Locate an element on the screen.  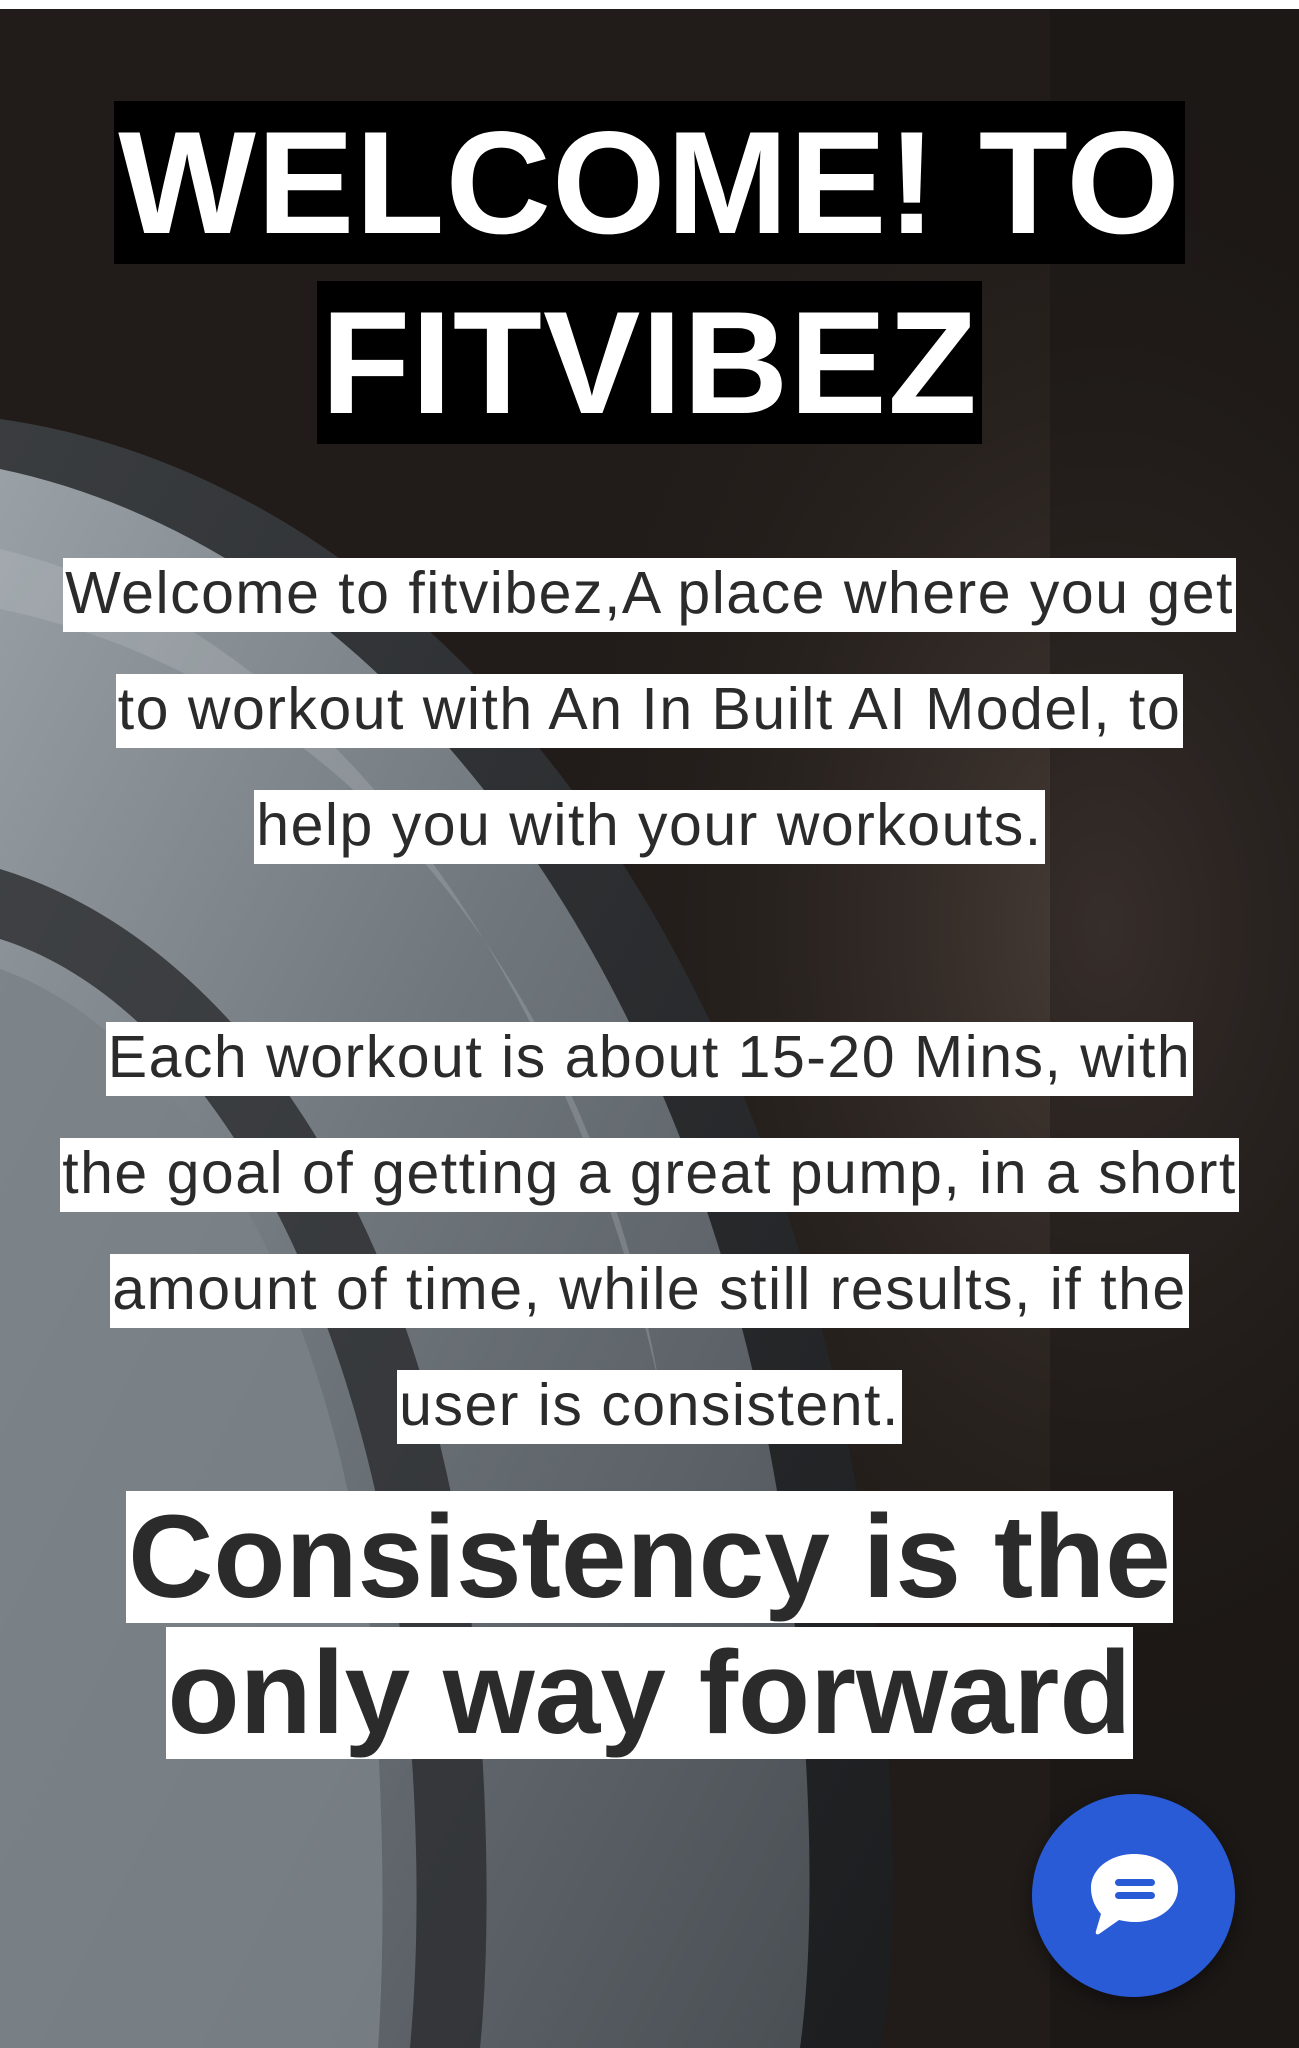
page-title-text: WELCOME! TO FITVIBEZ is located at coordinates (649, 272).